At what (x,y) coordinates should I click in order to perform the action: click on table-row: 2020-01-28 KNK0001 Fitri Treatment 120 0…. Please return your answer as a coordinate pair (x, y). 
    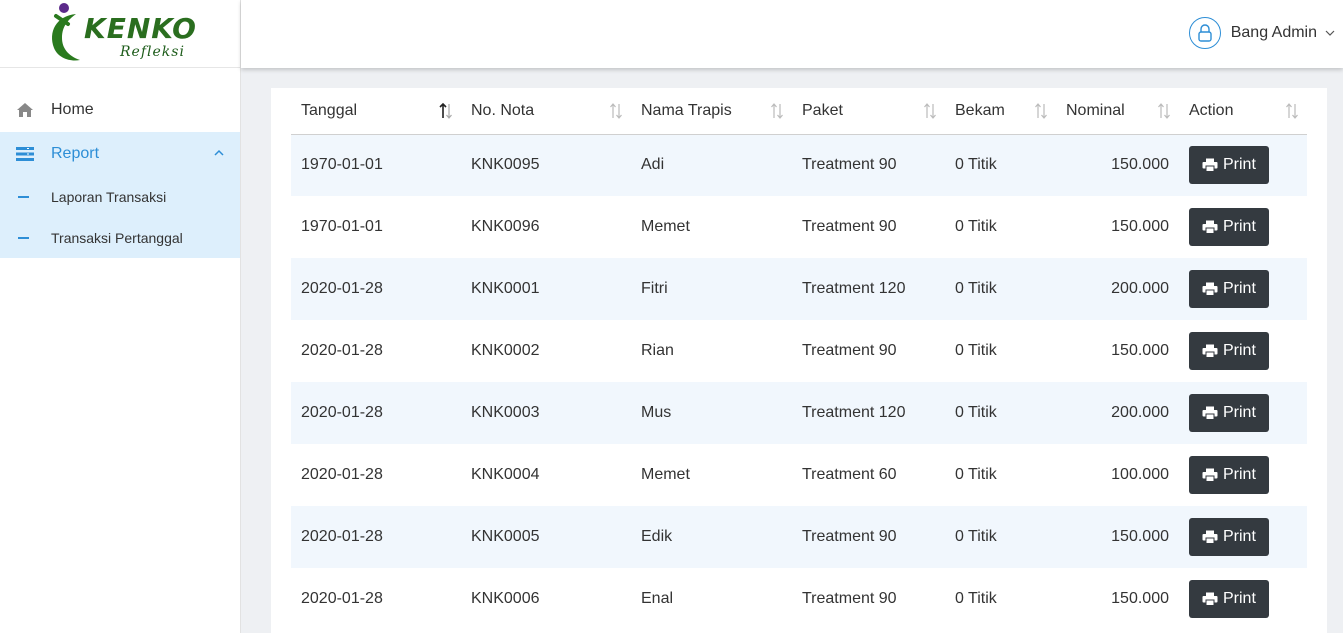
    Looking at the image, I should click on (799, 289).